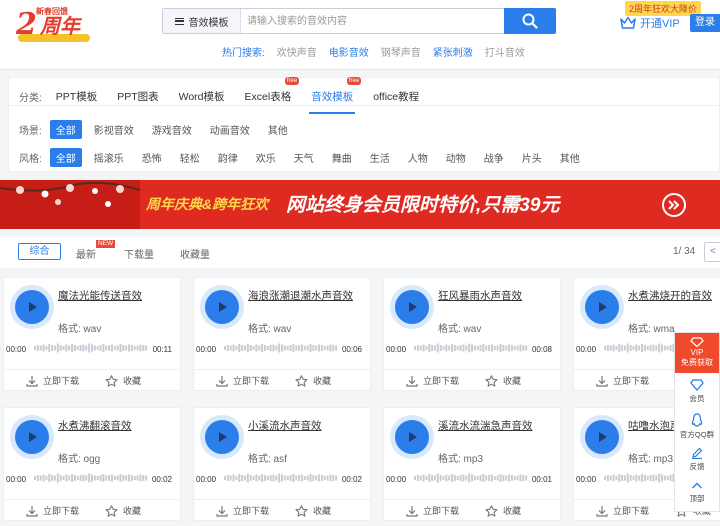 The image size is (720, 526). What do you see at coordinates (285, 425) in the screenshot?
I see `audio-title: 小溪流水声音效` at bounding box center [285, 425].